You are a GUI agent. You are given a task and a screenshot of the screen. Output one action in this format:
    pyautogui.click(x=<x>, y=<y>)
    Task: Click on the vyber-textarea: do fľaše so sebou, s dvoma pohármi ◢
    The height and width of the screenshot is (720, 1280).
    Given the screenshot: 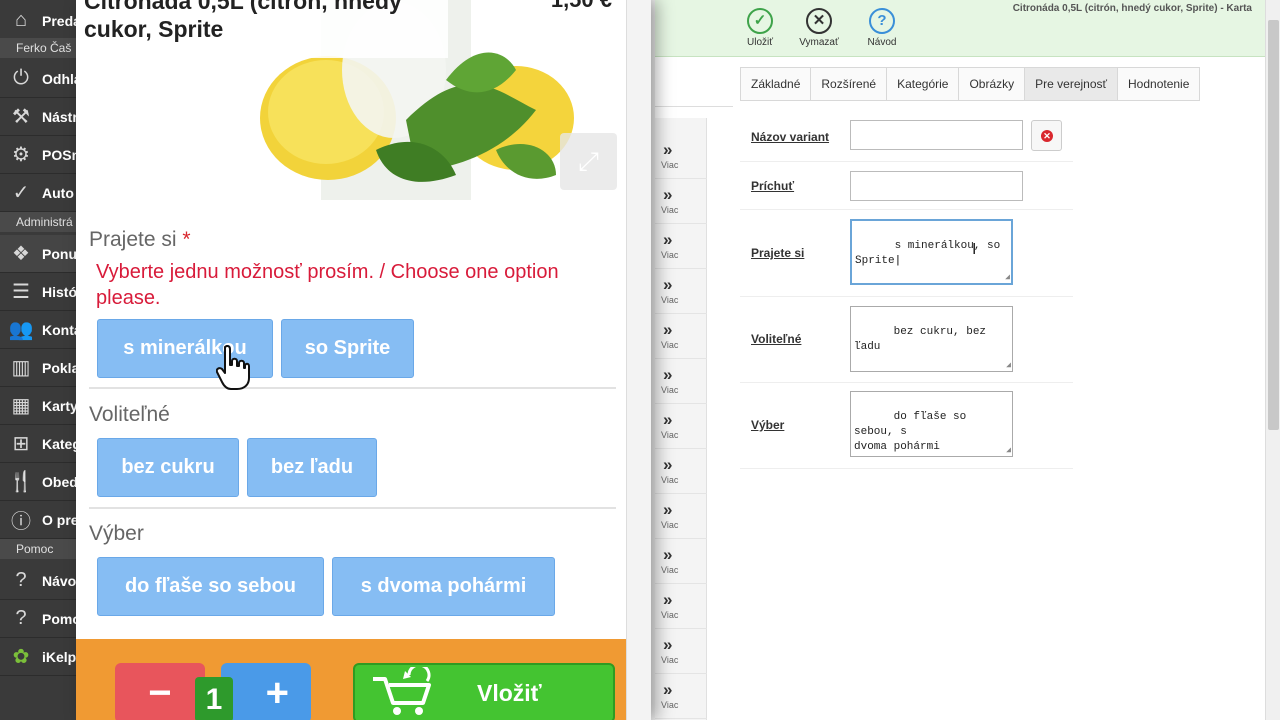 What is the action you would take?
    pyautogui.click(x=931, y=424)
    